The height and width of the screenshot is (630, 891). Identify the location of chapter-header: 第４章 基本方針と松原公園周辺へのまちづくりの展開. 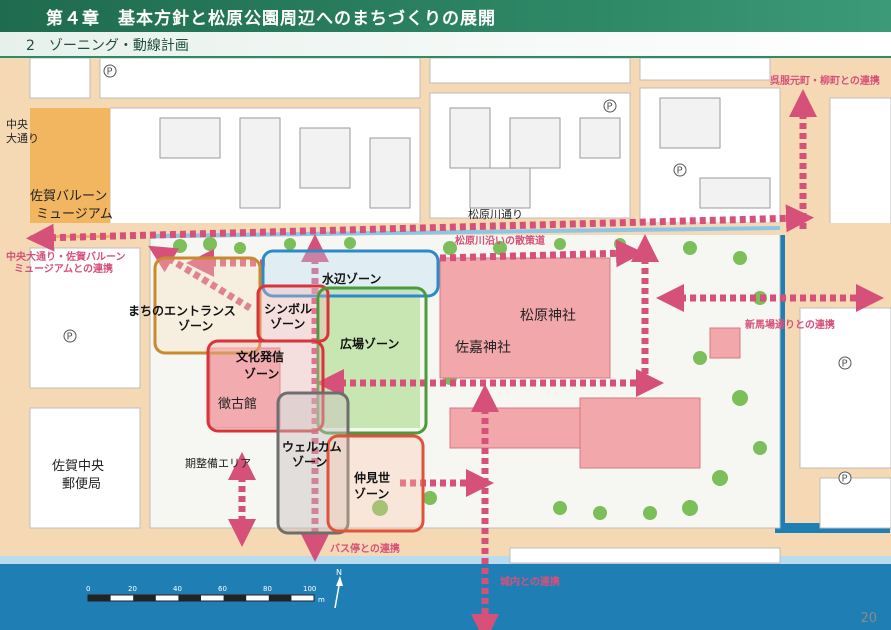
(445, 16).